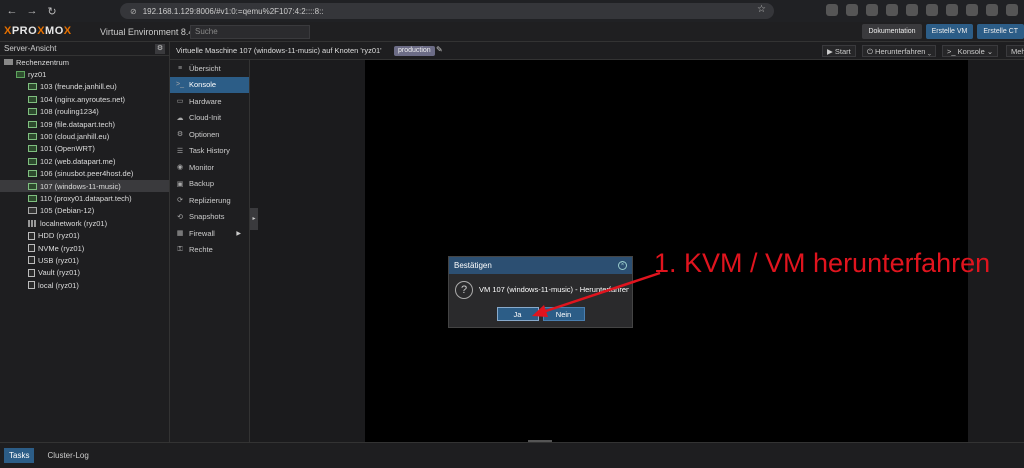 This screenshot has height=468, width=1024. What do you see at coordinates (205, 118) in the screenshot?
I see `menu-item-label: Cloud-Init` at bounding box center [205, 118].